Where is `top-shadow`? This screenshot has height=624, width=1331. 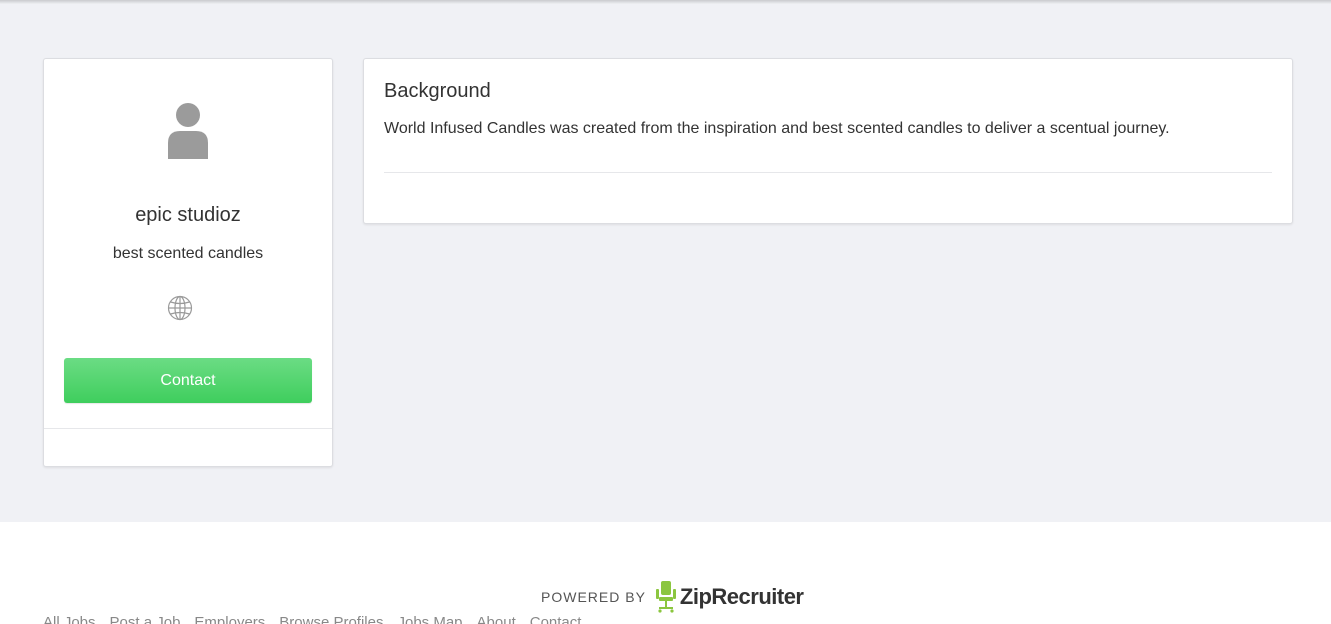
top-shadow is located at coordinates (665, 2).